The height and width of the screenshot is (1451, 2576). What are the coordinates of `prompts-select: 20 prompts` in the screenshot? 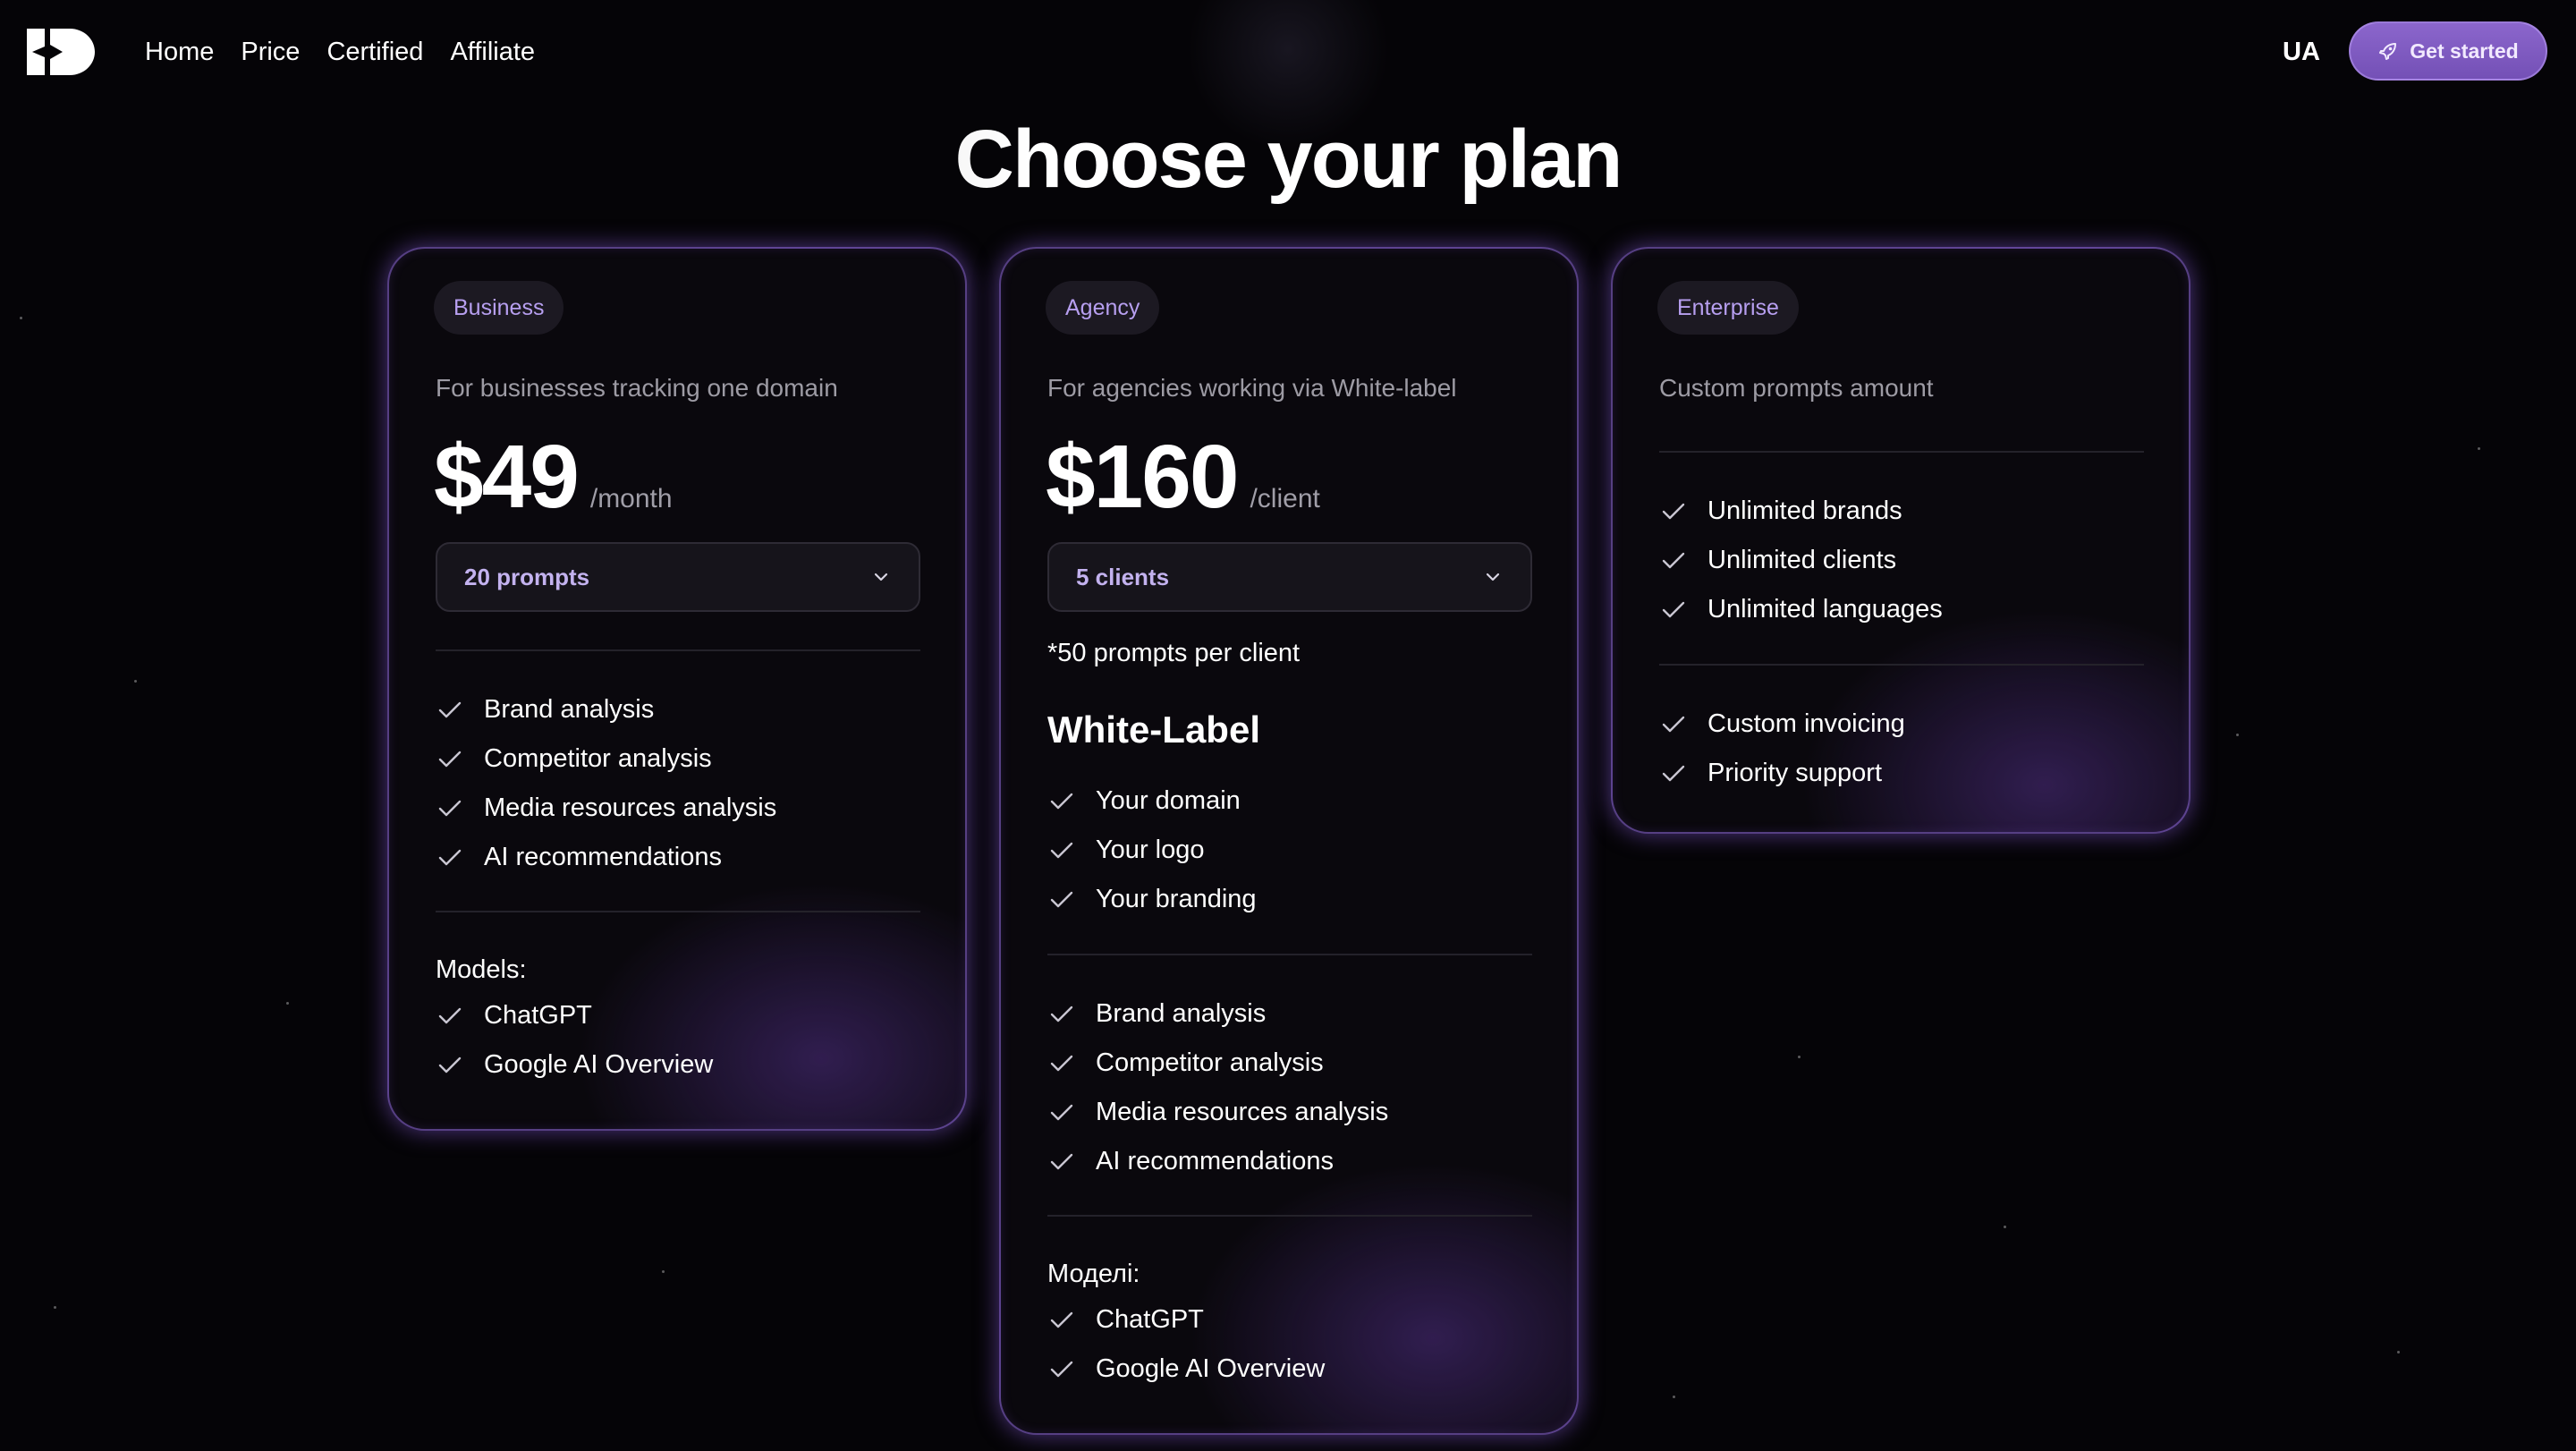 It's located at (678, 577).